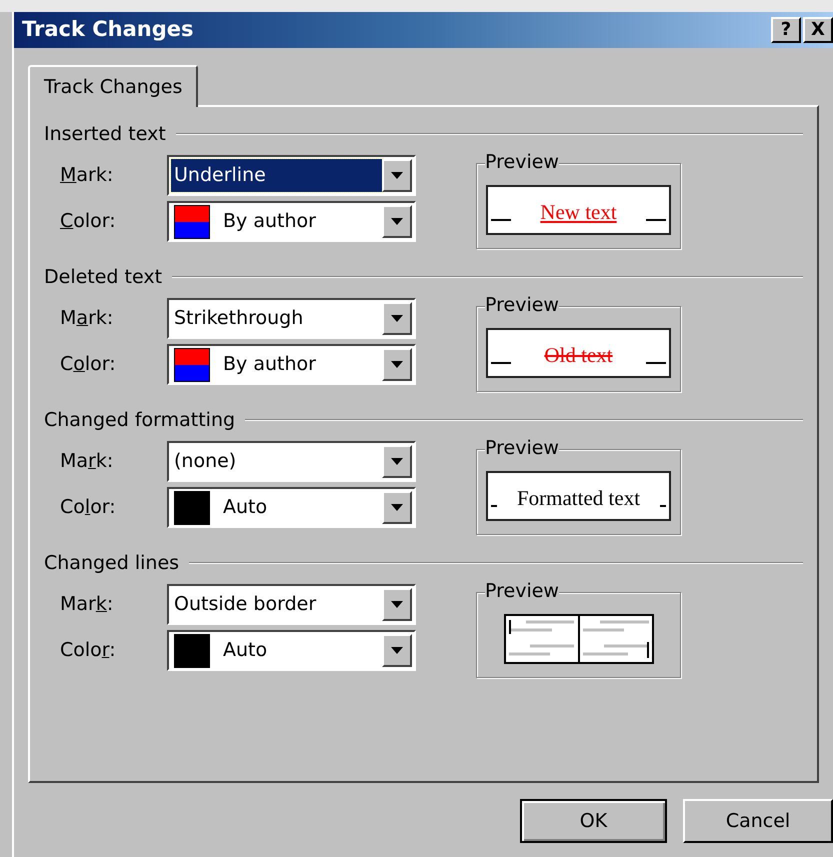 The image size is (833, 857). I want to click on preview-text: Formatted text, so click(578, 498).